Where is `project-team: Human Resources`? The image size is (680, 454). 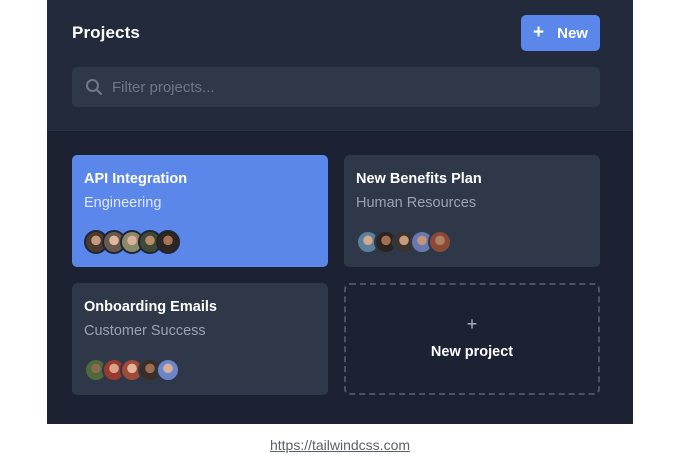 project-team: Human Resources is located at coordinates (416, 203).